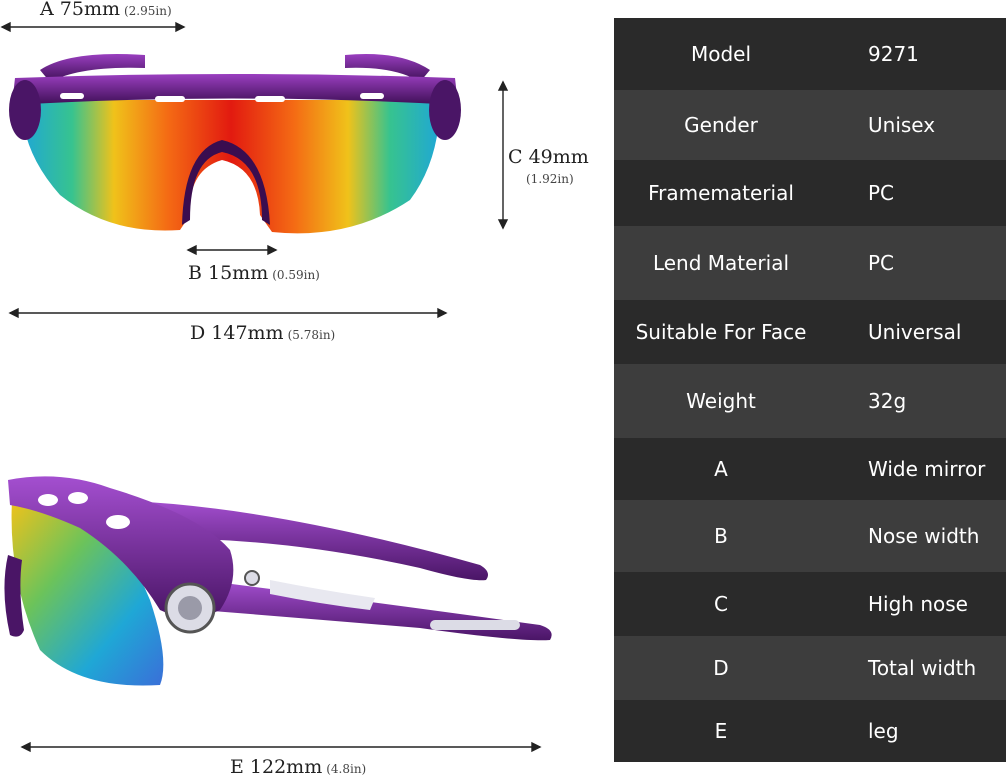 This screenshot has height=780, width=1006. Describe the element at coordinates (278, 581) in the screenshot. I see `side-glasses-image` at that location.